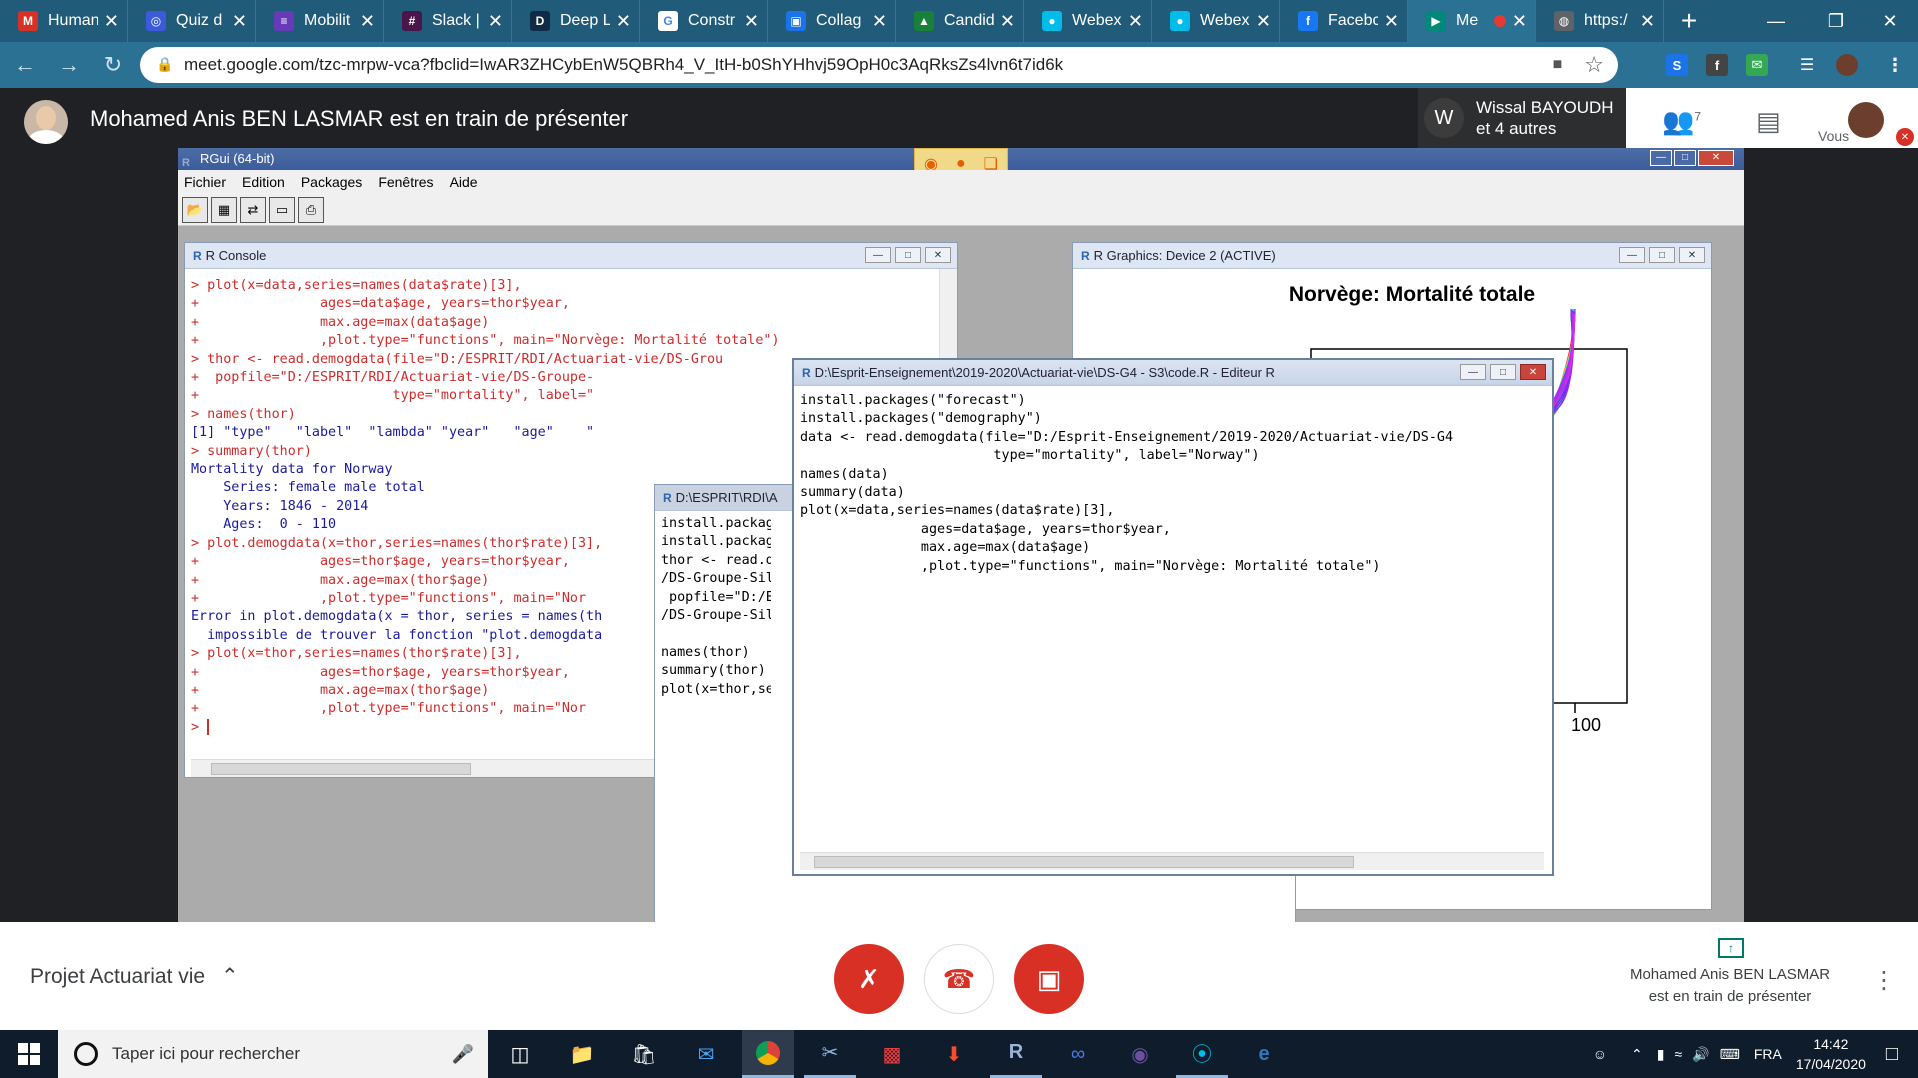 Image resolution: width=1918 pixels, height=1078 pixels. I want to click on battery-icon: ▮, so click(1661, 1054).